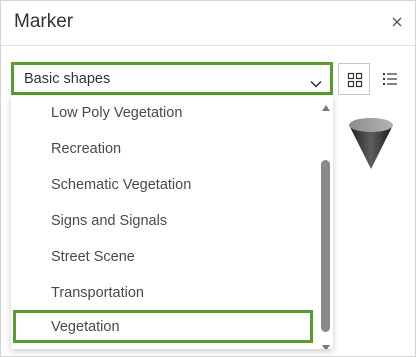  I want to click on list-item: Signs and Signals, so click(164, 222).